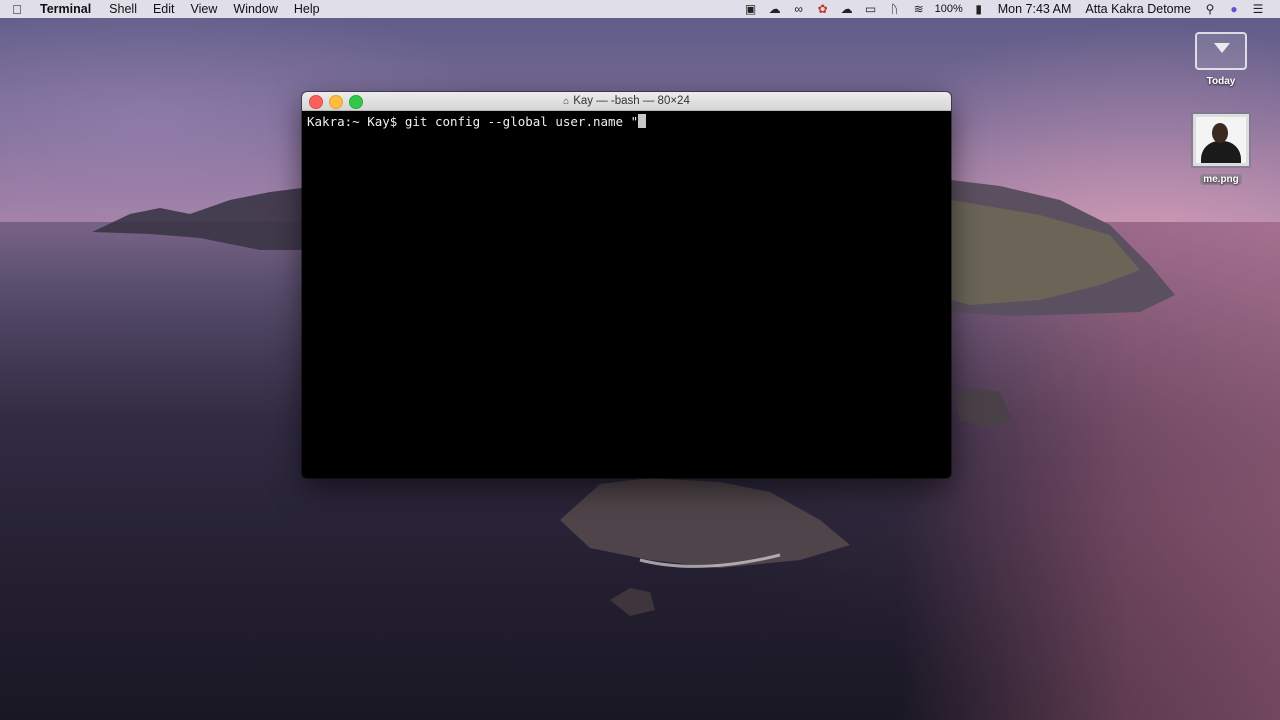 Image resolution: width=1280 pixels, height=720 pixels. Describe the element at coordinates (164, 9) in the screenshot. I see `menu-edit: Edit` at that location.